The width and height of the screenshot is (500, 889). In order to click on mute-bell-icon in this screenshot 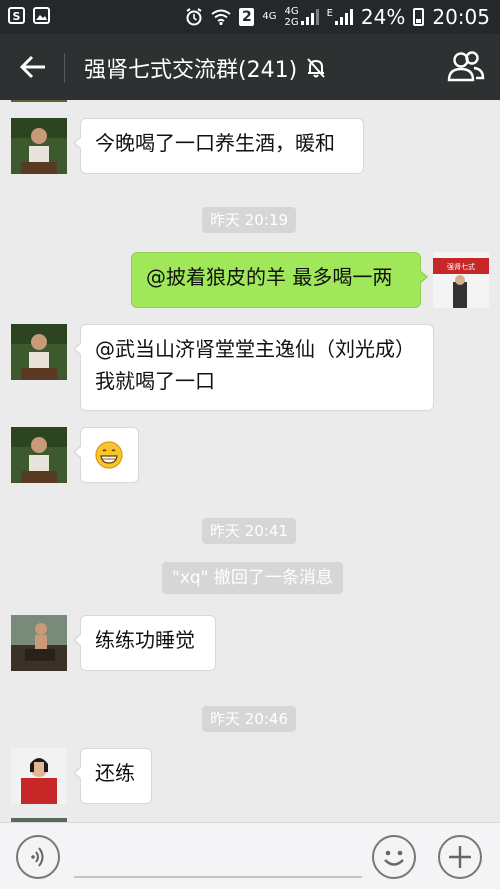, I will do `click(316, 68)`.